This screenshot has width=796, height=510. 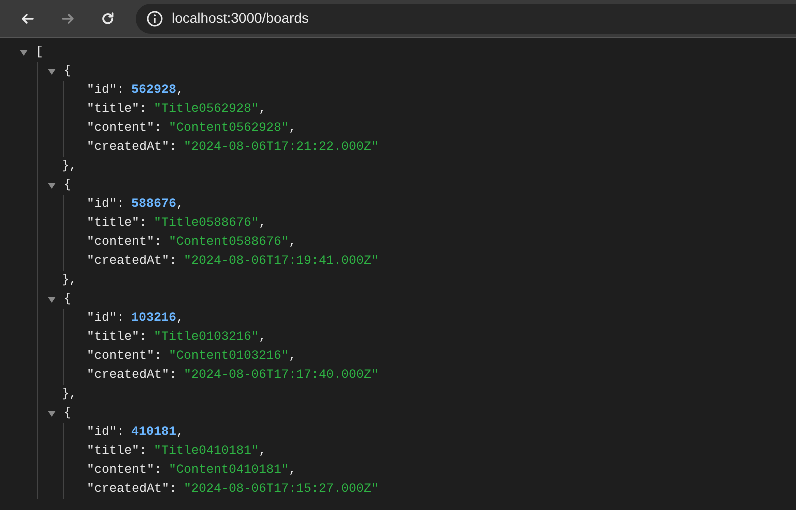 What do you see at coordinates (154, 204) in the screenshot?
I see `json-value: 588676` at bounding box center [154, 204].